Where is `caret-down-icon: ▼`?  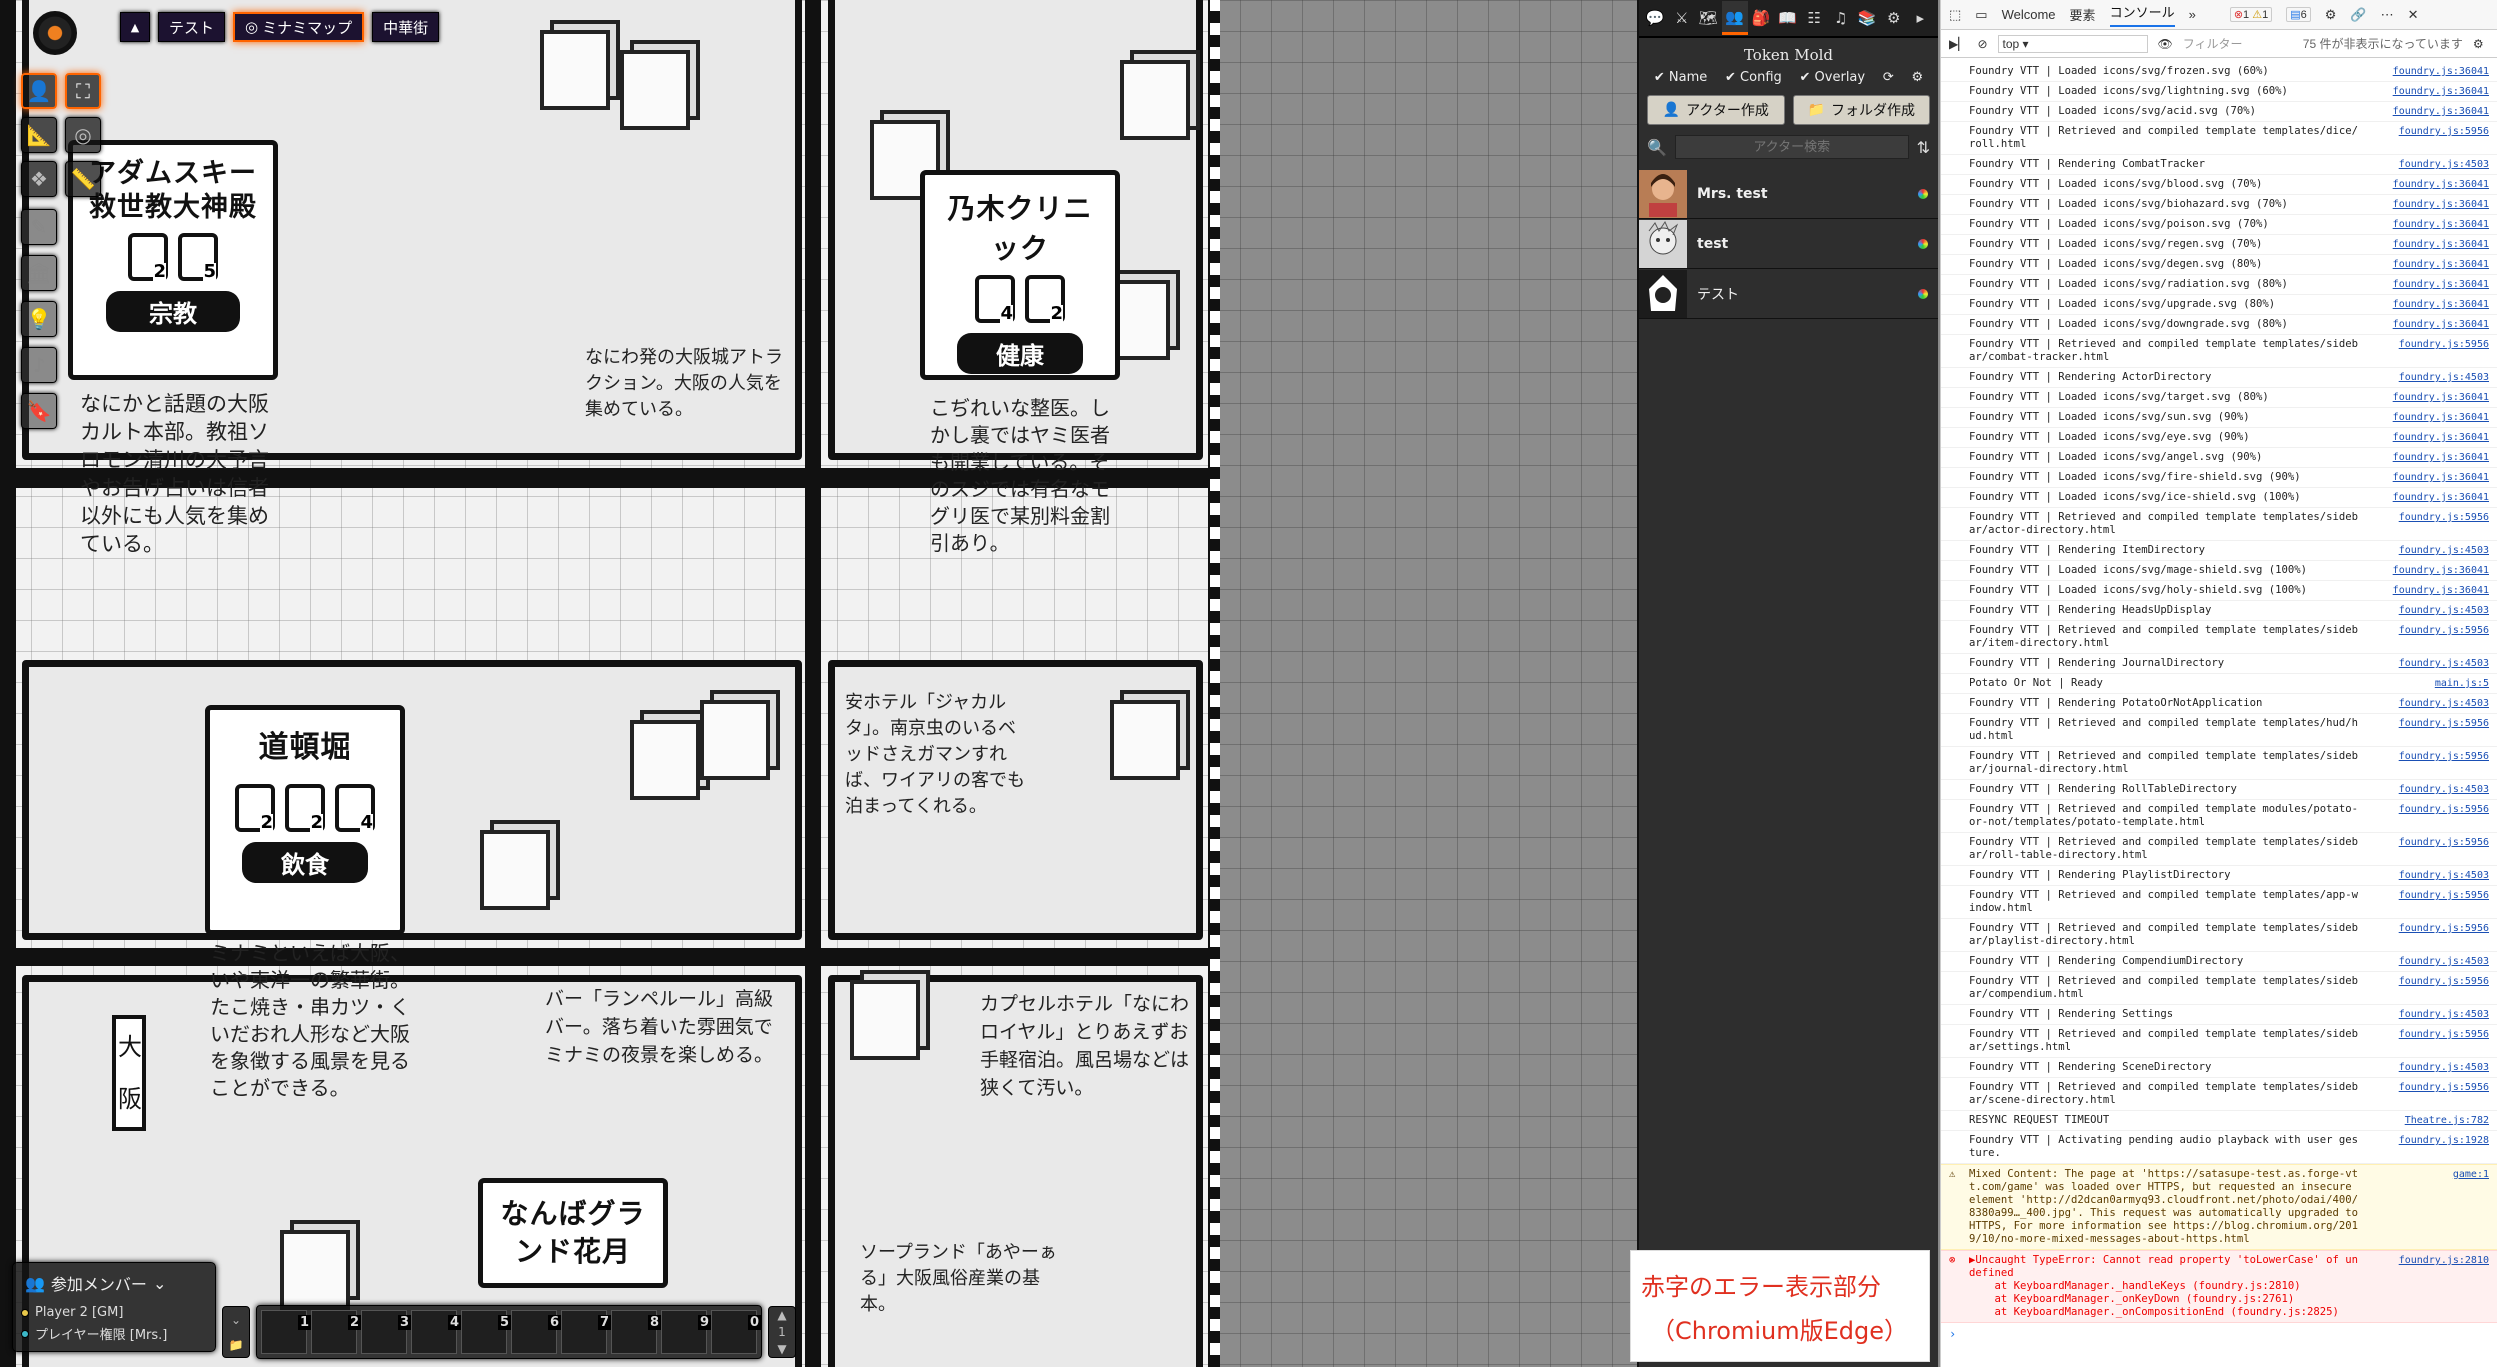
caret-down-icon: ▼ is located at coordinates (781, 1349).